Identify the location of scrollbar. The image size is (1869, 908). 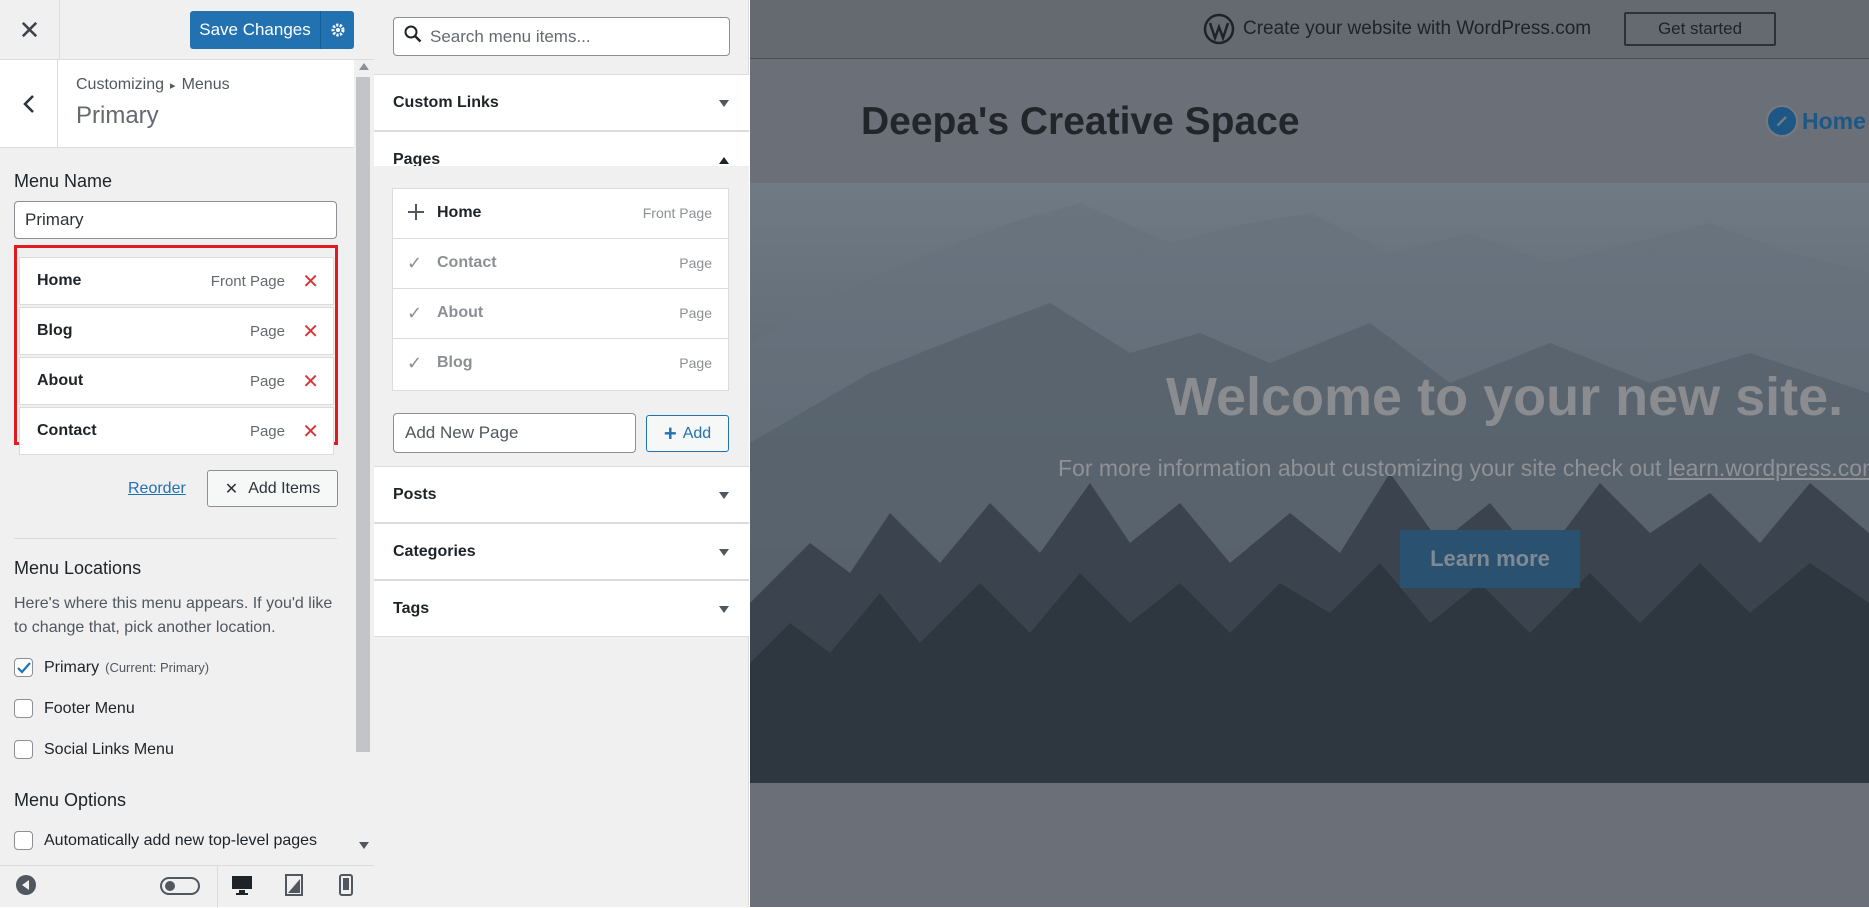
(364, 462).